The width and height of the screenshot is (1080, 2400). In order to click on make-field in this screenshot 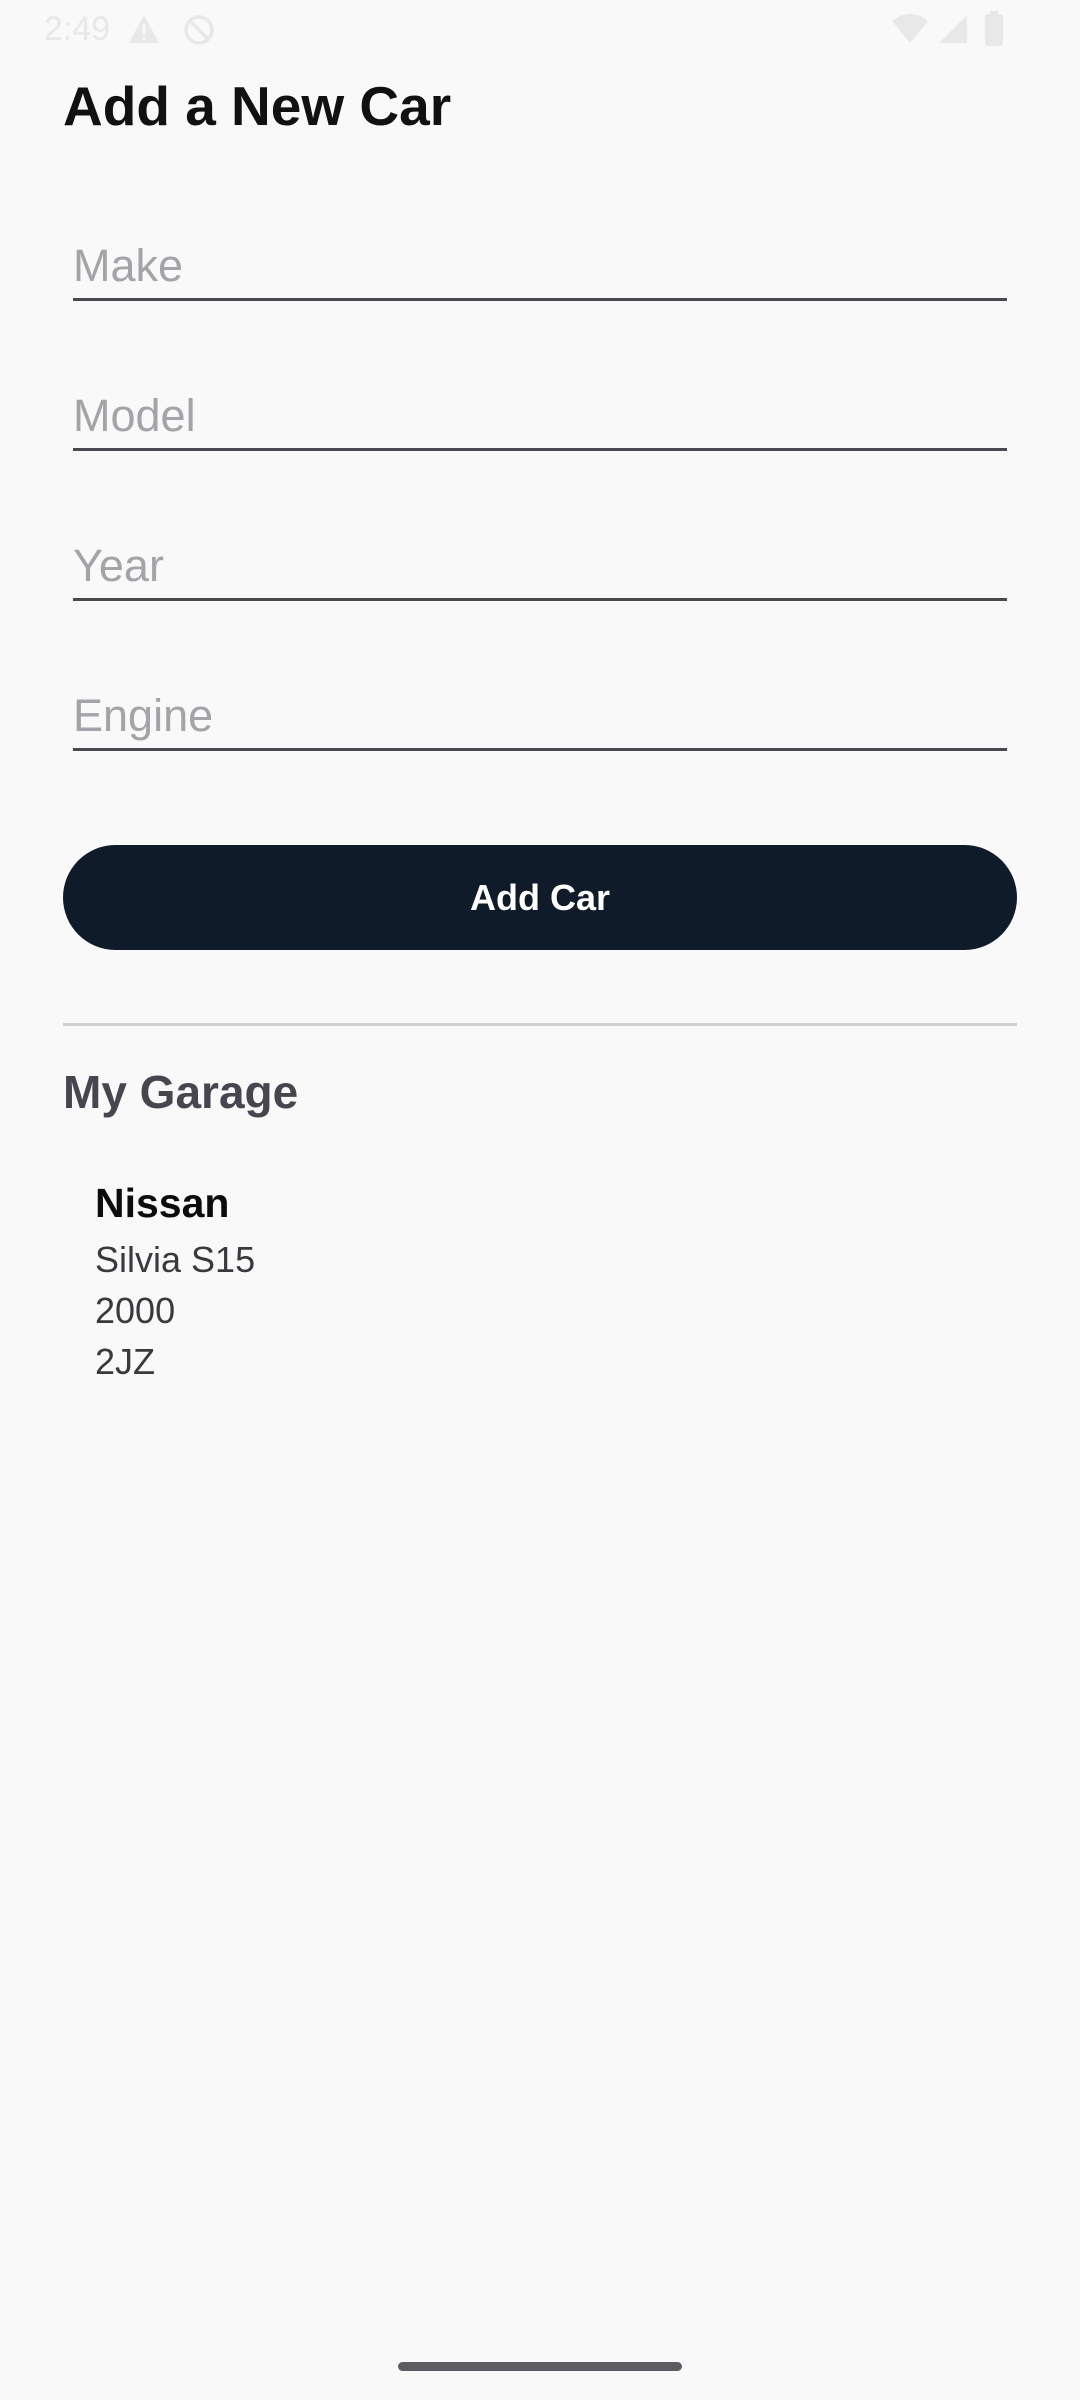, I will do `click(540, 258)`.